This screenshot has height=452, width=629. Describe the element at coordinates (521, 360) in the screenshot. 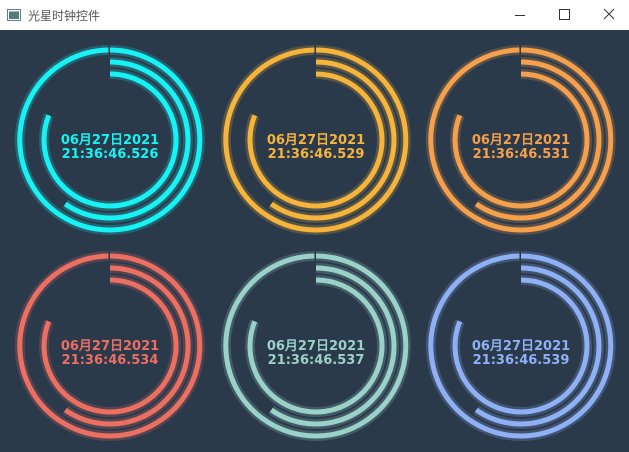

I see `clock-time: 21:36:46.539` at that location.